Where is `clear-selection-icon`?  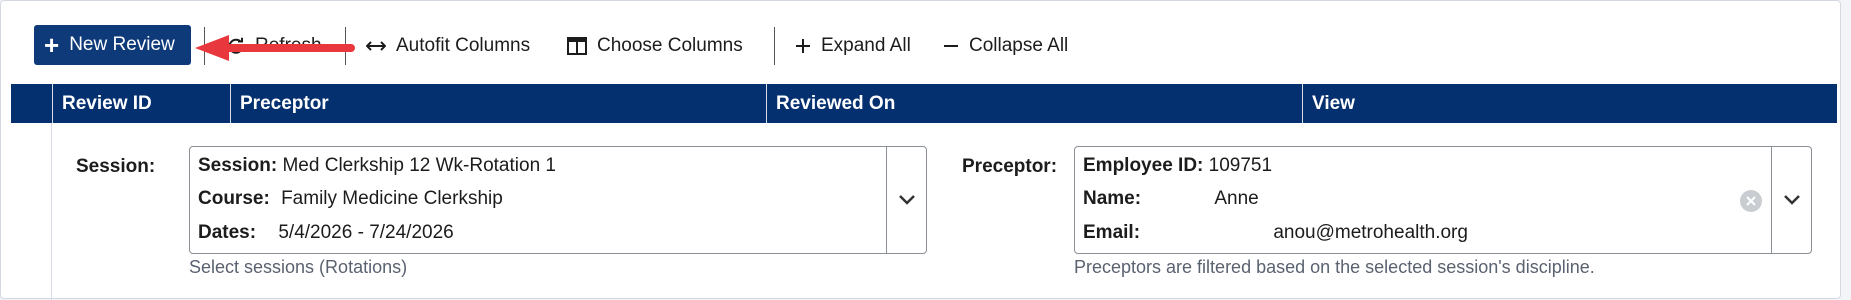 clear-selection-icon is located at coordinates (1751, 201).